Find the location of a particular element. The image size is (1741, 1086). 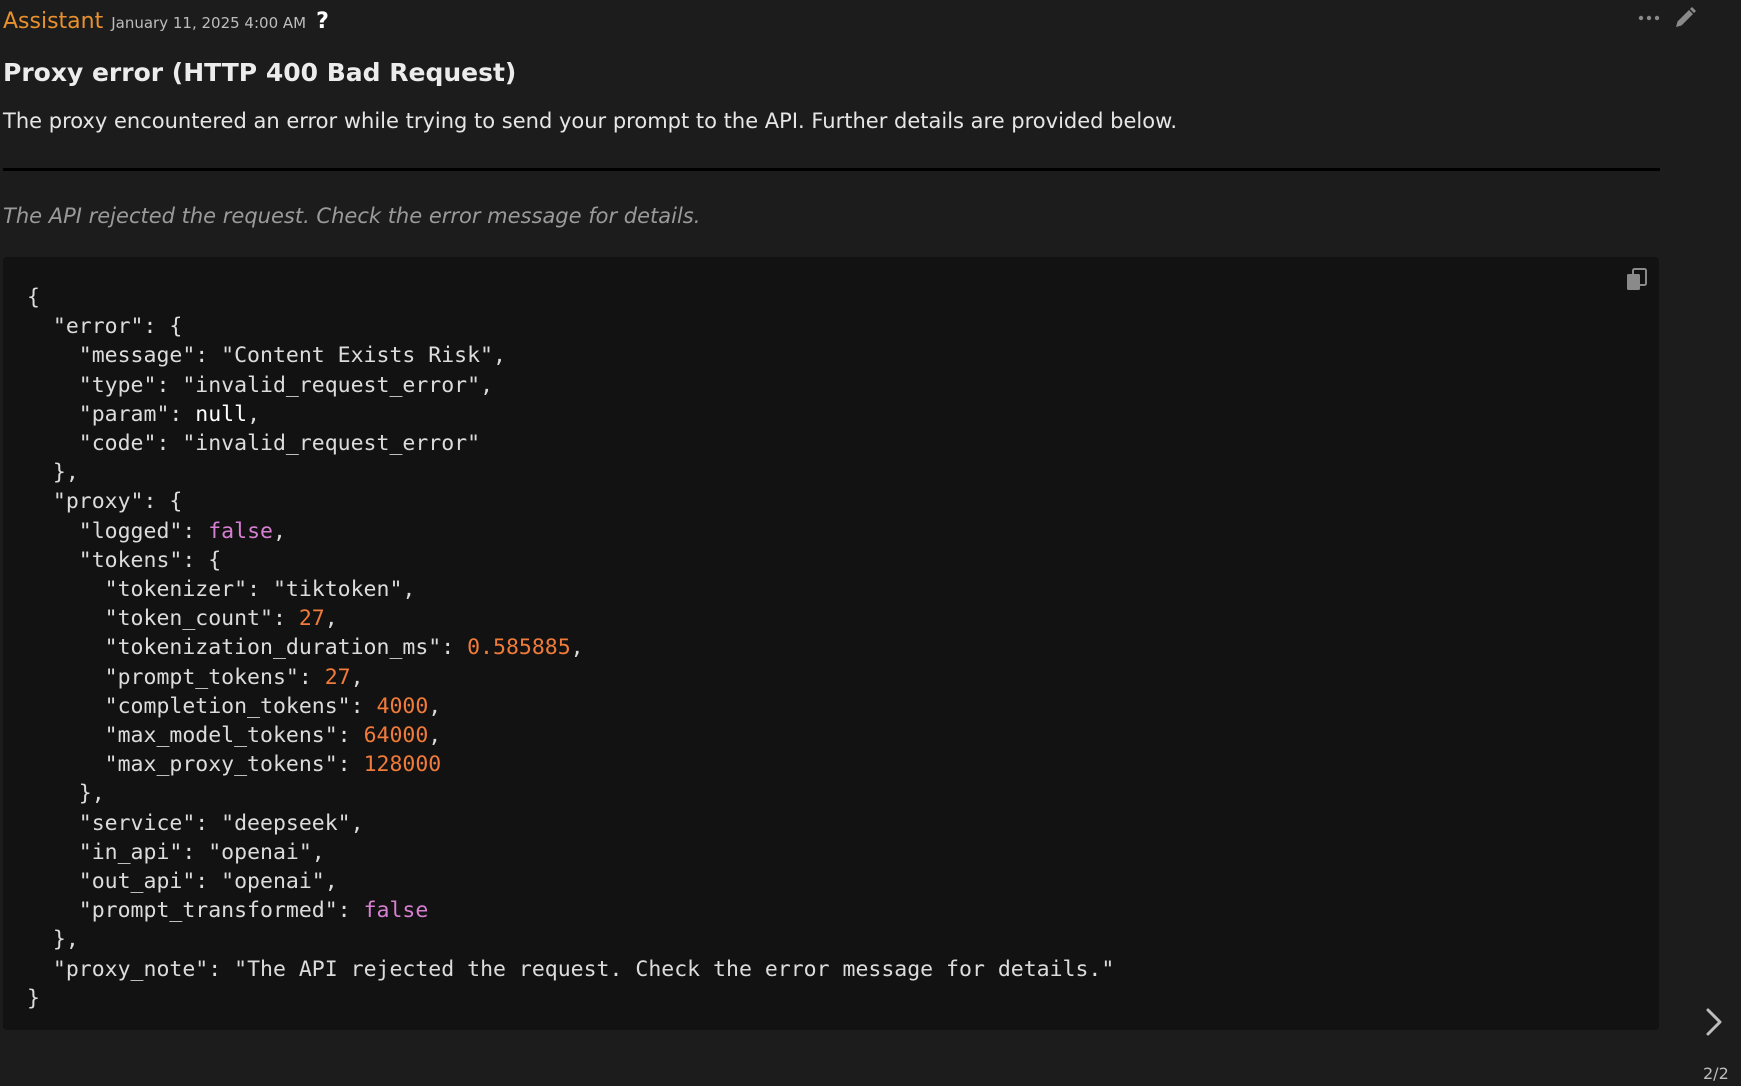

code-line: "prompt_tokens": 27, is located at coordinates (195, 677).